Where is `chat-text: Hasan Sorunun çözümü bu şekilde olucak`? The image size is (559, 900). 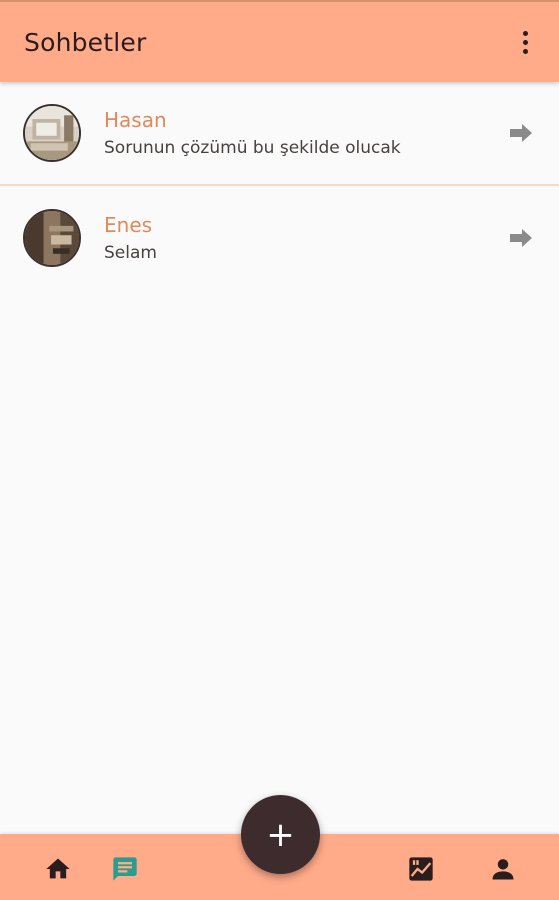
chat-text: Hasan Sorunun çözümü bu şekilde olucak is located at coordinates (252, 133).